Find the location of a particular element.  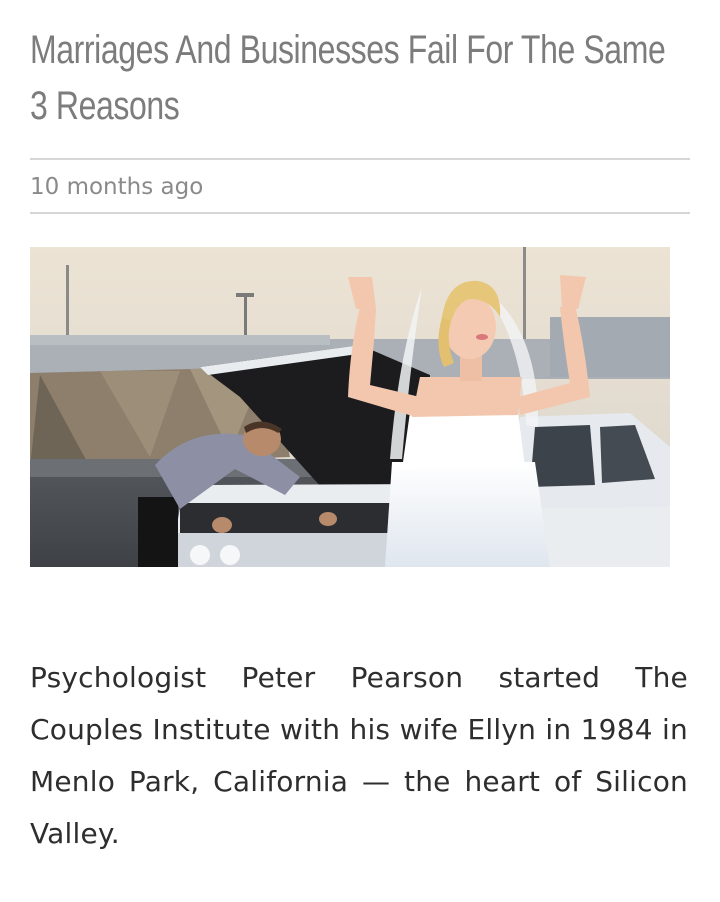

divider-bottom is located at coordinates (360, 213).